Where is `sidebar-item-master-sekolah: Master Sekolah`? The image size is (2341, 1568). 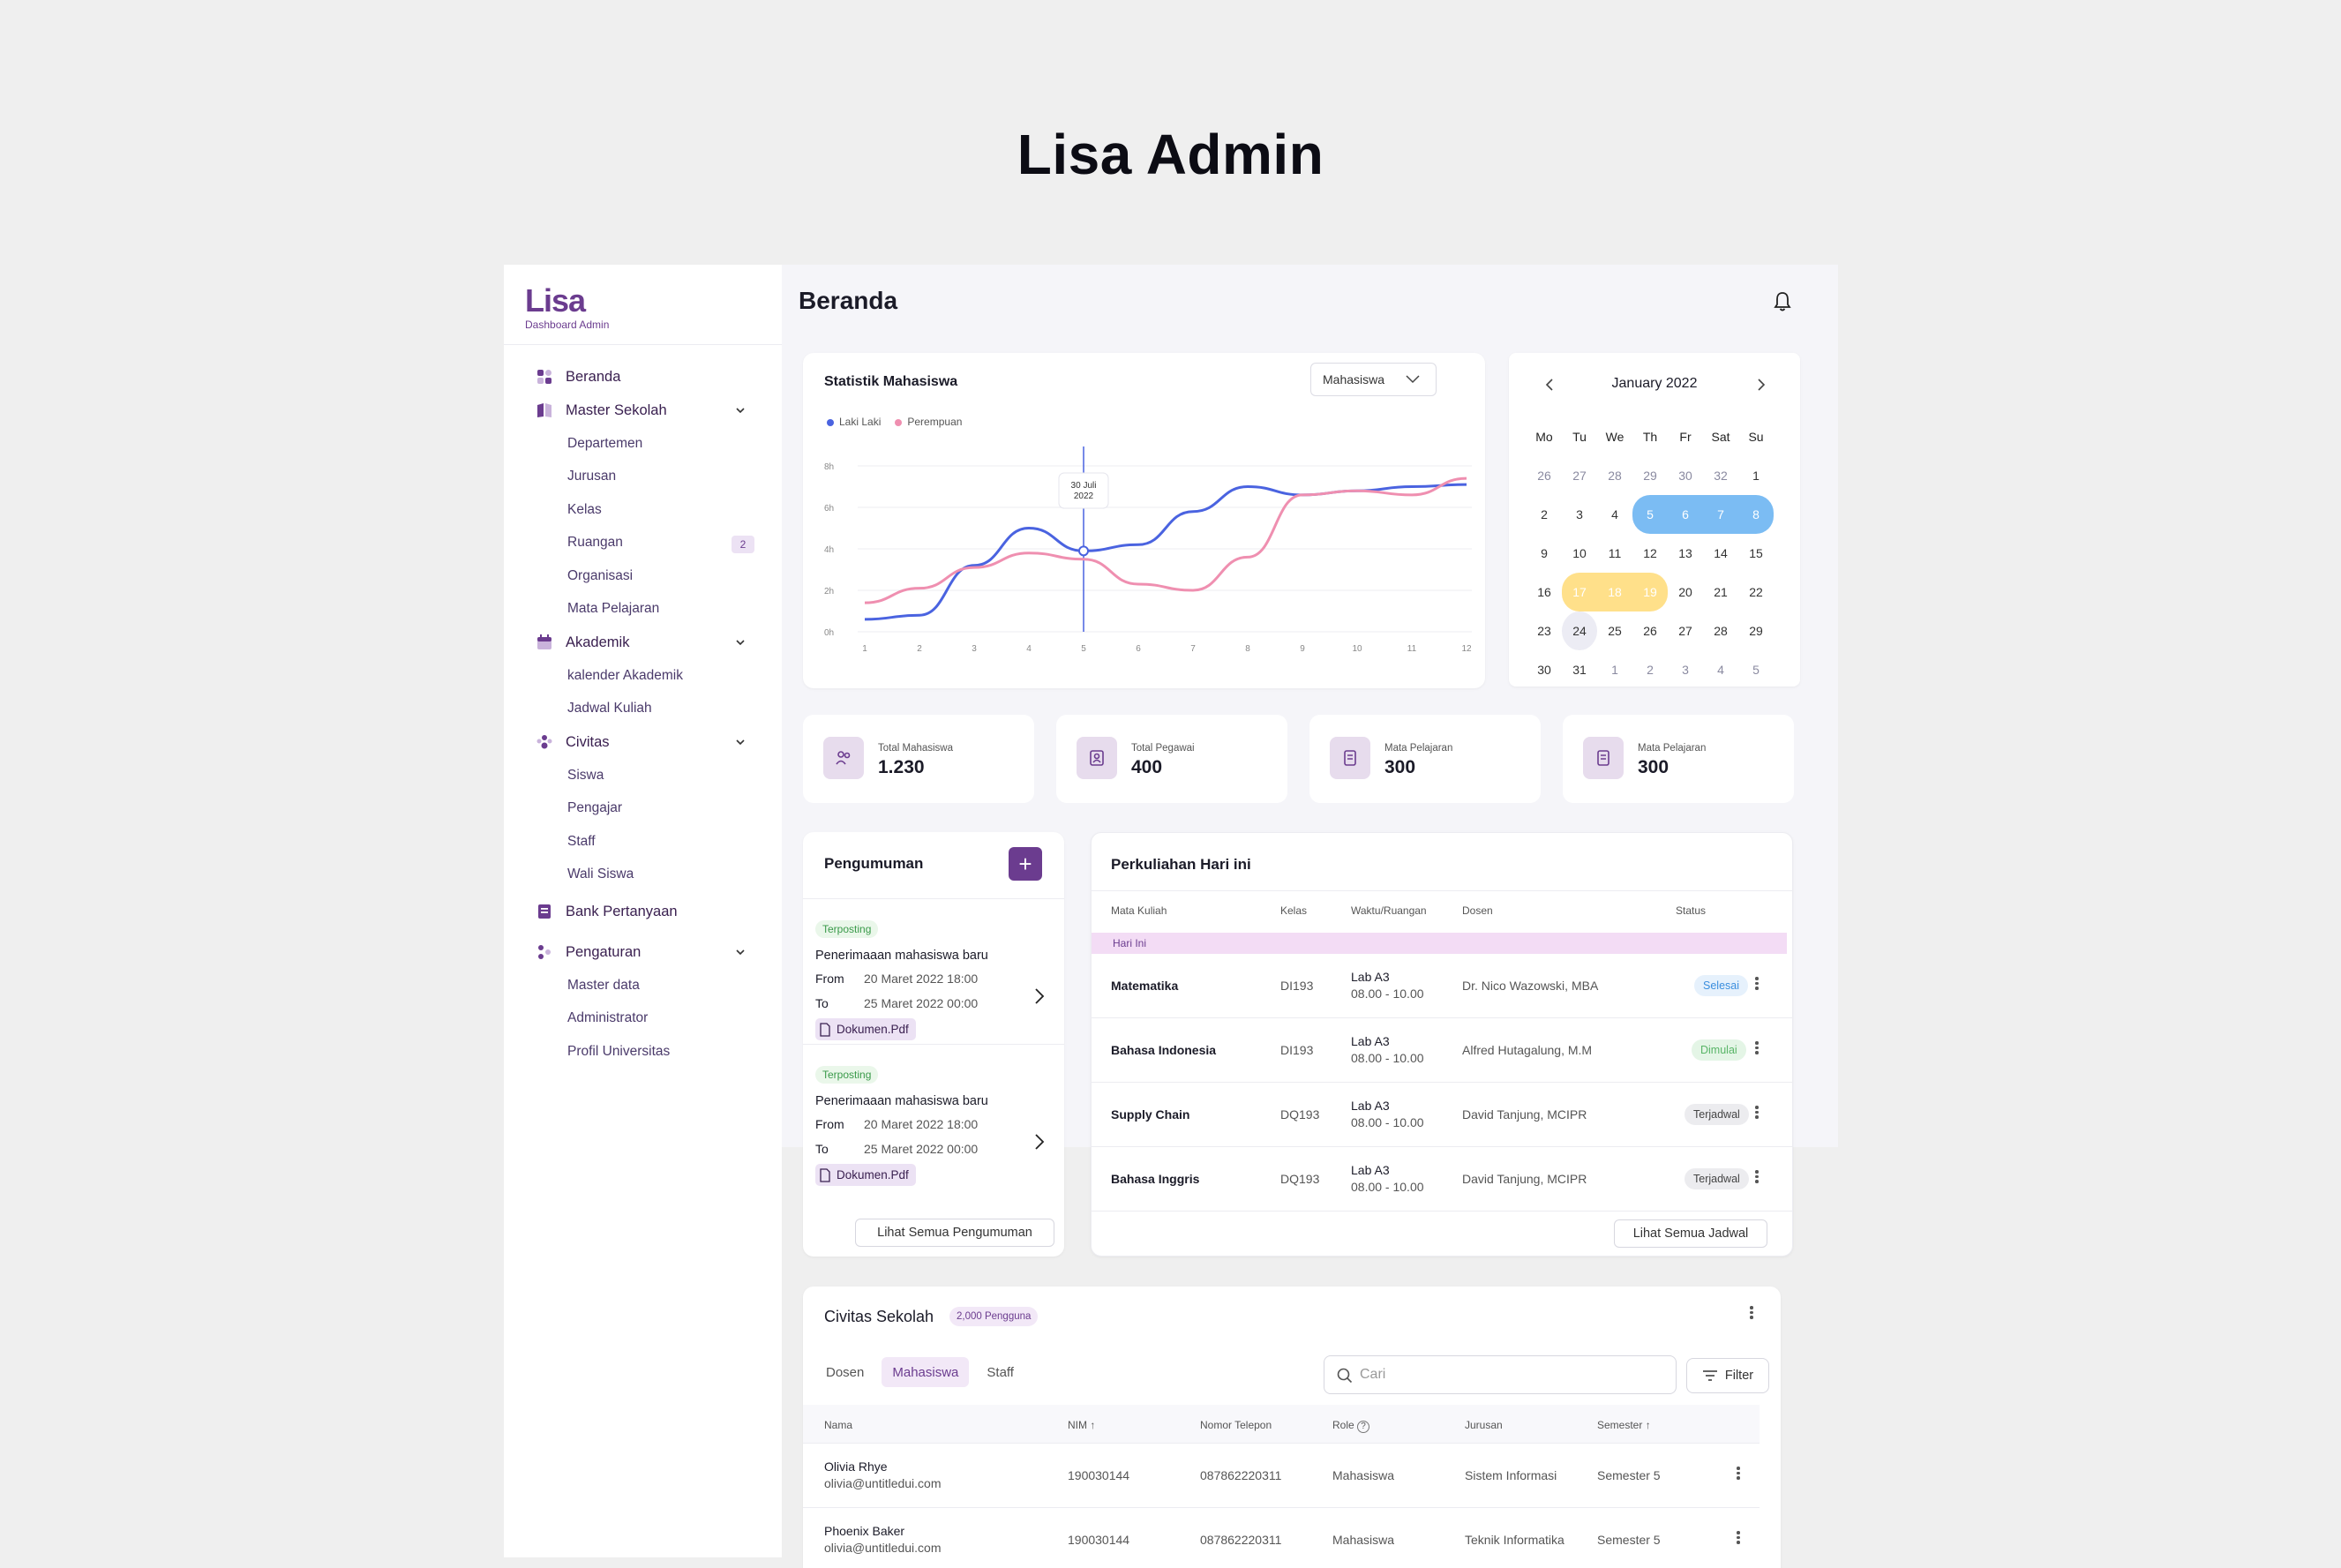 sidebar-item-master-sekolah: Master Sekolah is located at coordinates (643, 410).